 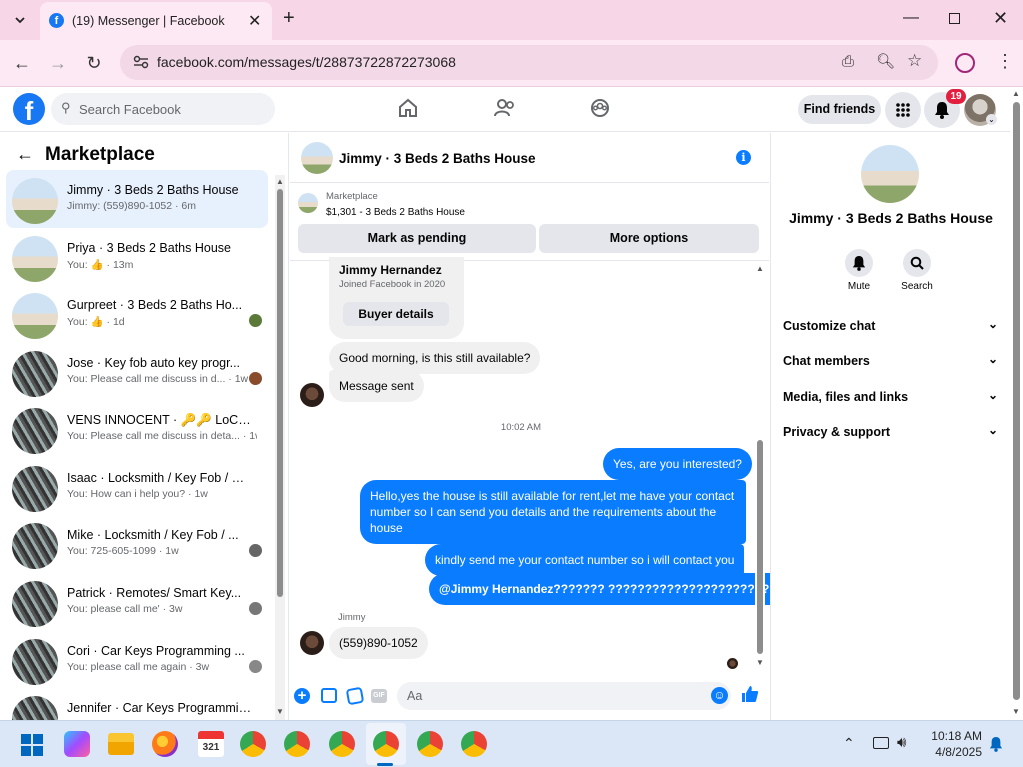 What do you see at coordinates (253, 744) in the screenshot?
I see `chrome-icon` at bounding box center [253, 744].